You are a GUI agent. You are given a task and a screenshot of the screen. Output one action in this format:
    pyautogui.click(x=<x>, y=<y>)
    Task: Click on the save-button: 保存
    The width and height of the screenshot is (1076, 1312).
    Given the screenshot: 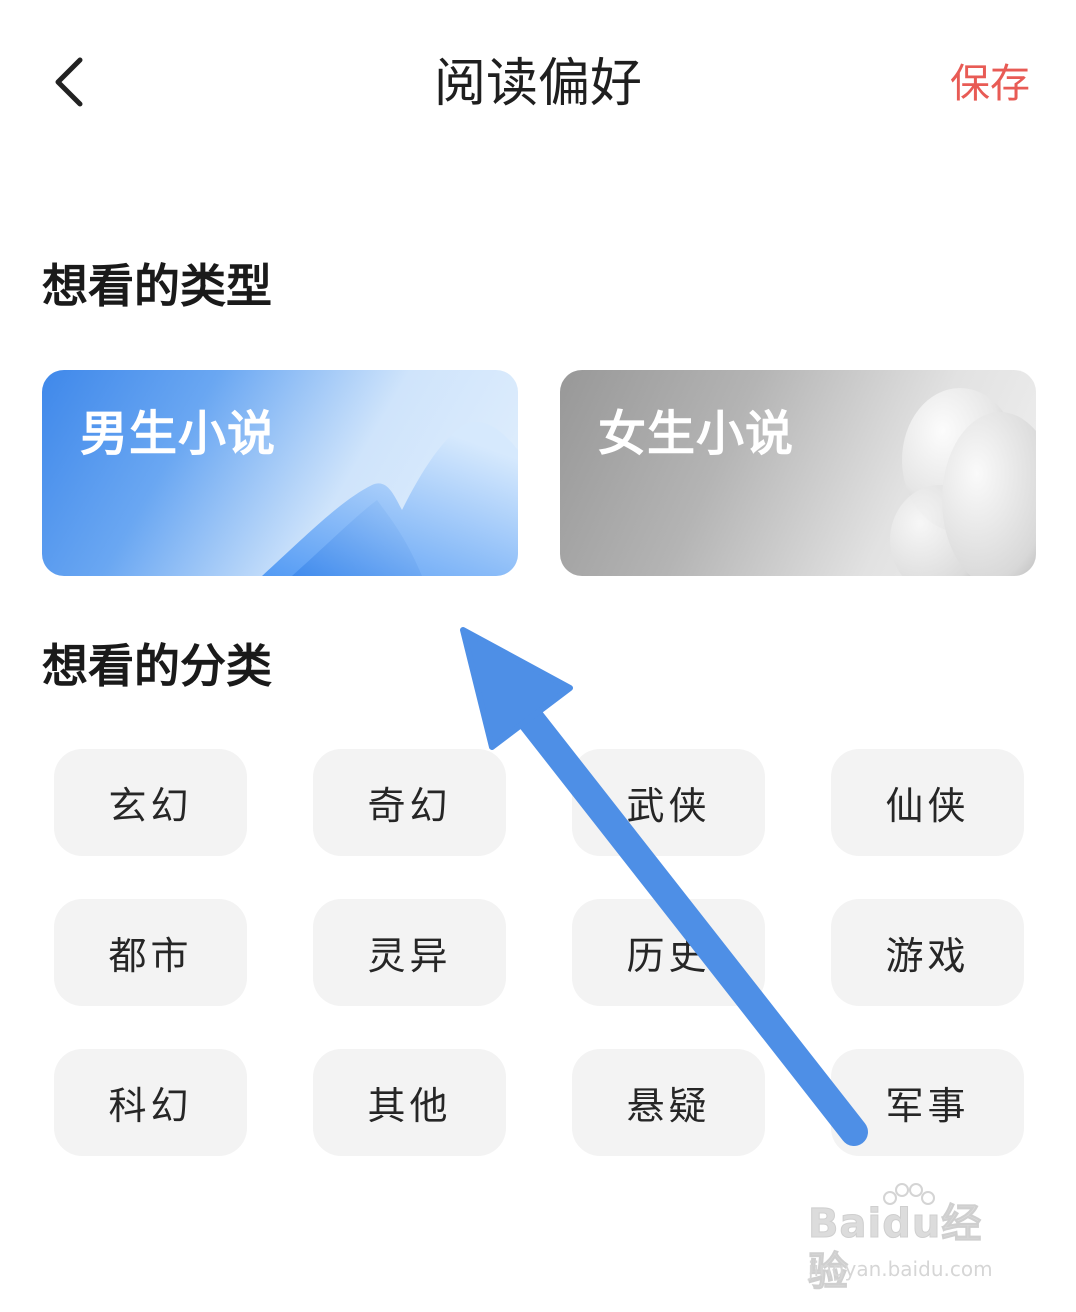 What is the action you would take?
    pyautogui.click(x=990, y=84)
    